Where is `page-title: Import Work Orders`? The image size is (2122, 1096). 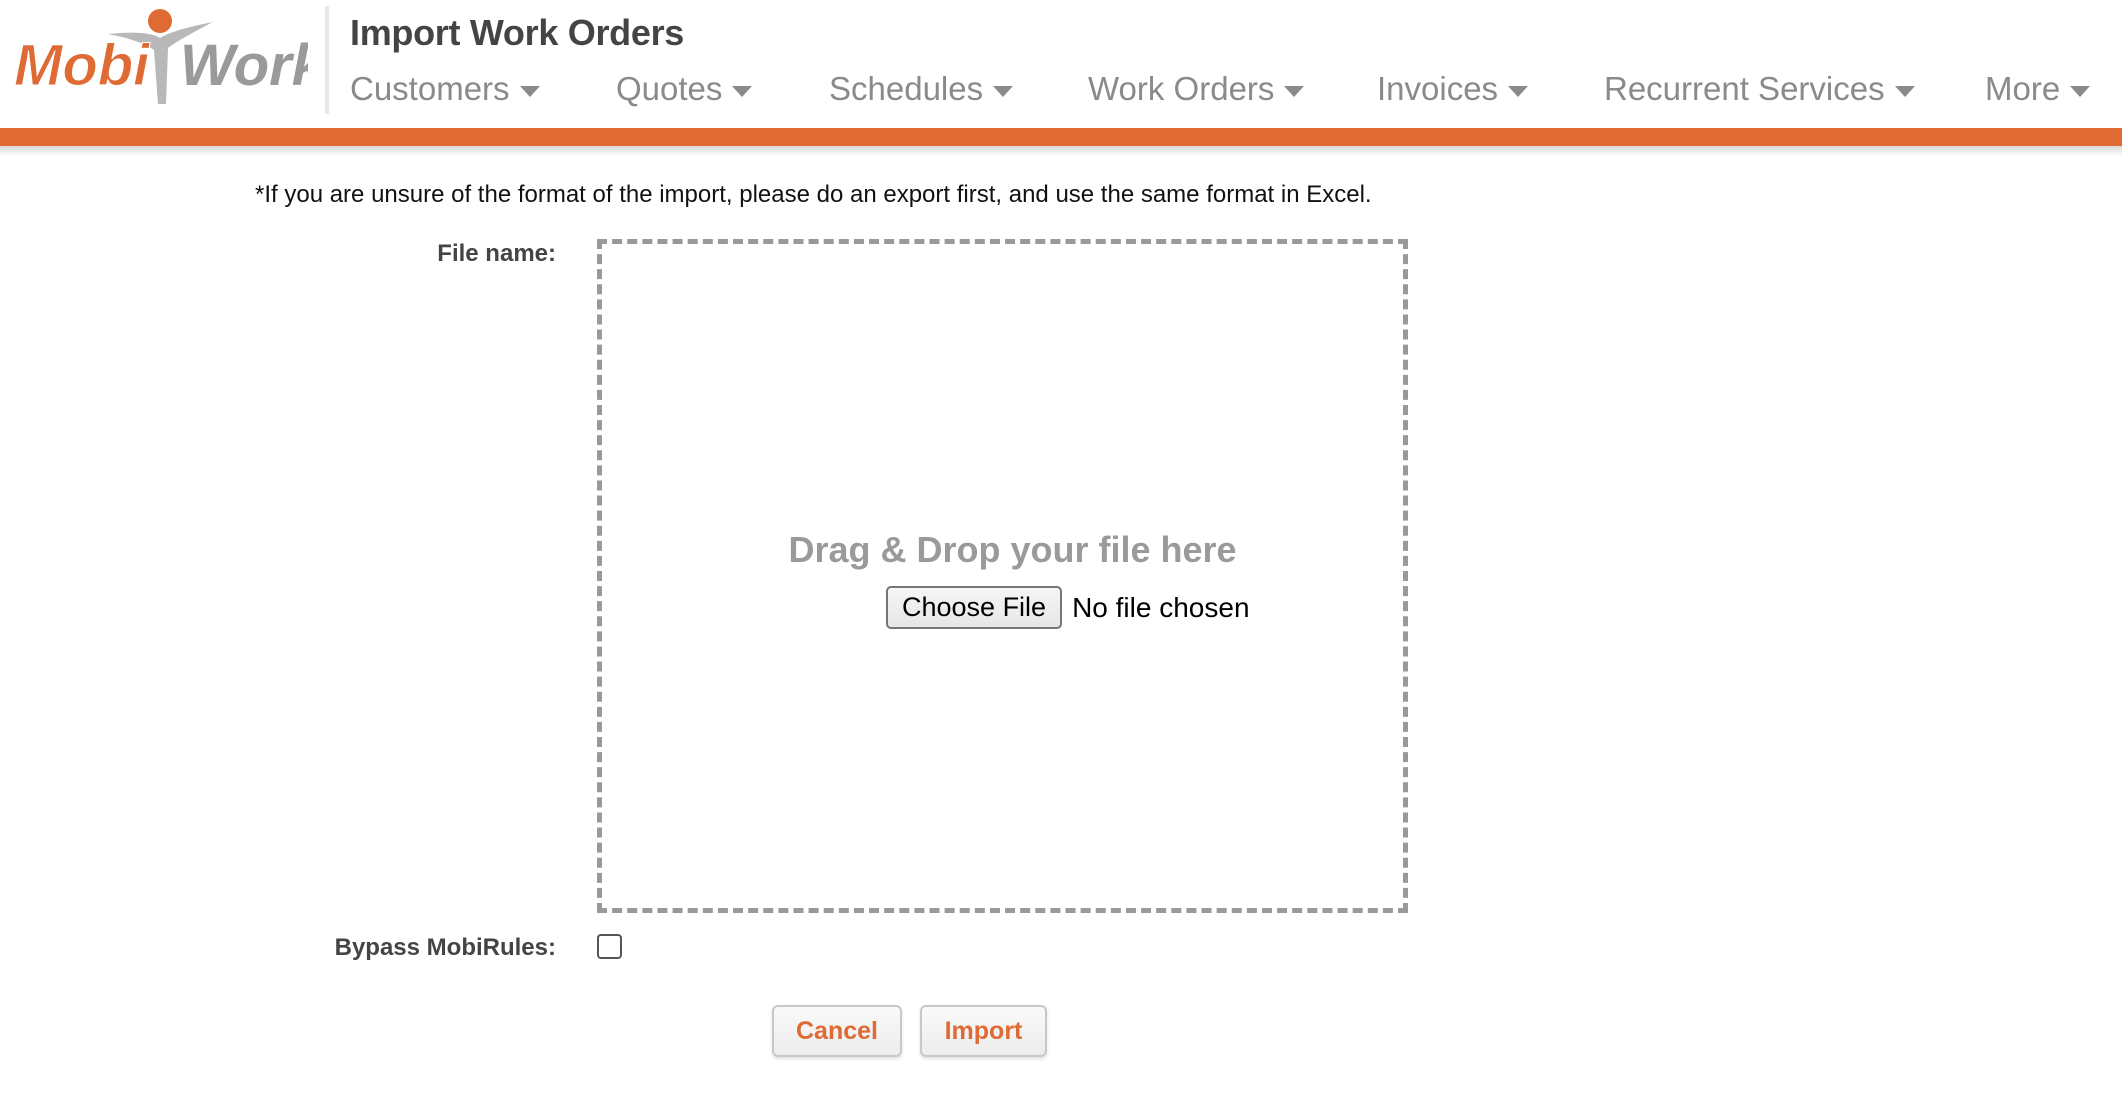 page-title: Import Work Orders is located at coordinates (517, 32).